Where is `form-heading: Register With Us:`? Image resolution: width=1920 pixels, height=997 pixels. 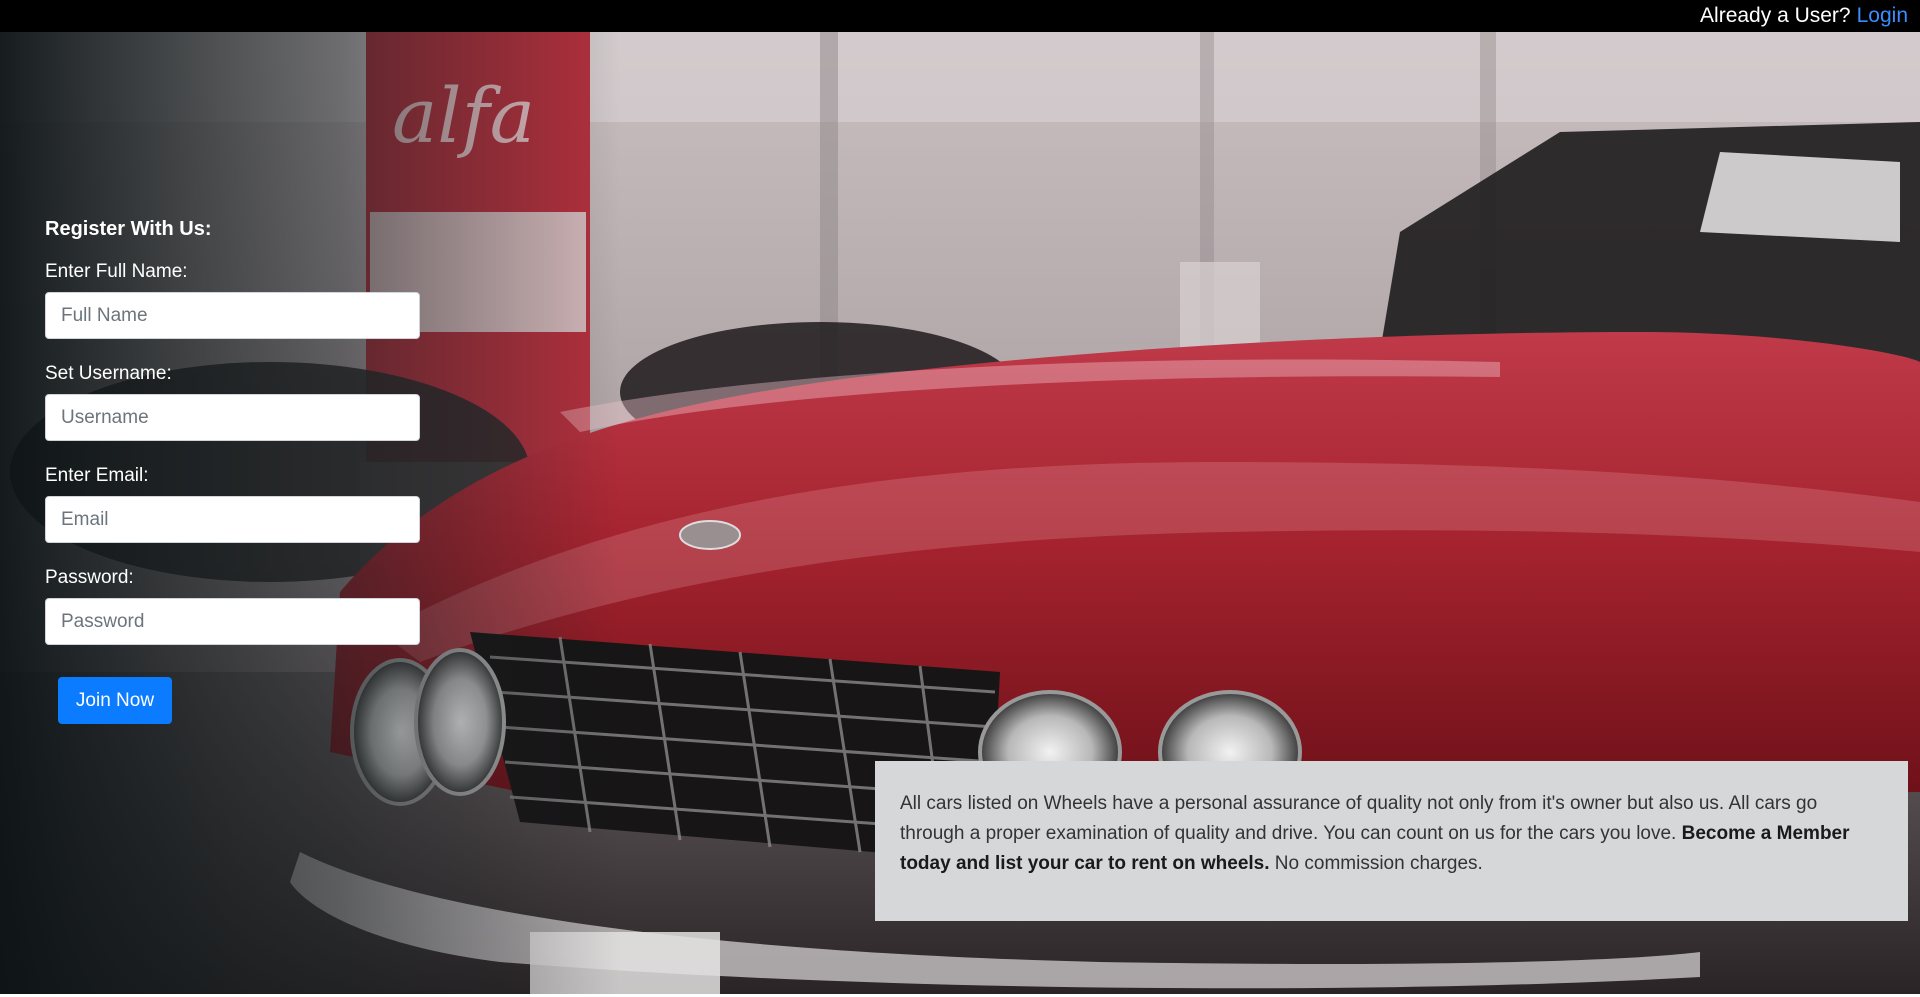 form-heading: Register With Us: is located at coordinates (128, 229).